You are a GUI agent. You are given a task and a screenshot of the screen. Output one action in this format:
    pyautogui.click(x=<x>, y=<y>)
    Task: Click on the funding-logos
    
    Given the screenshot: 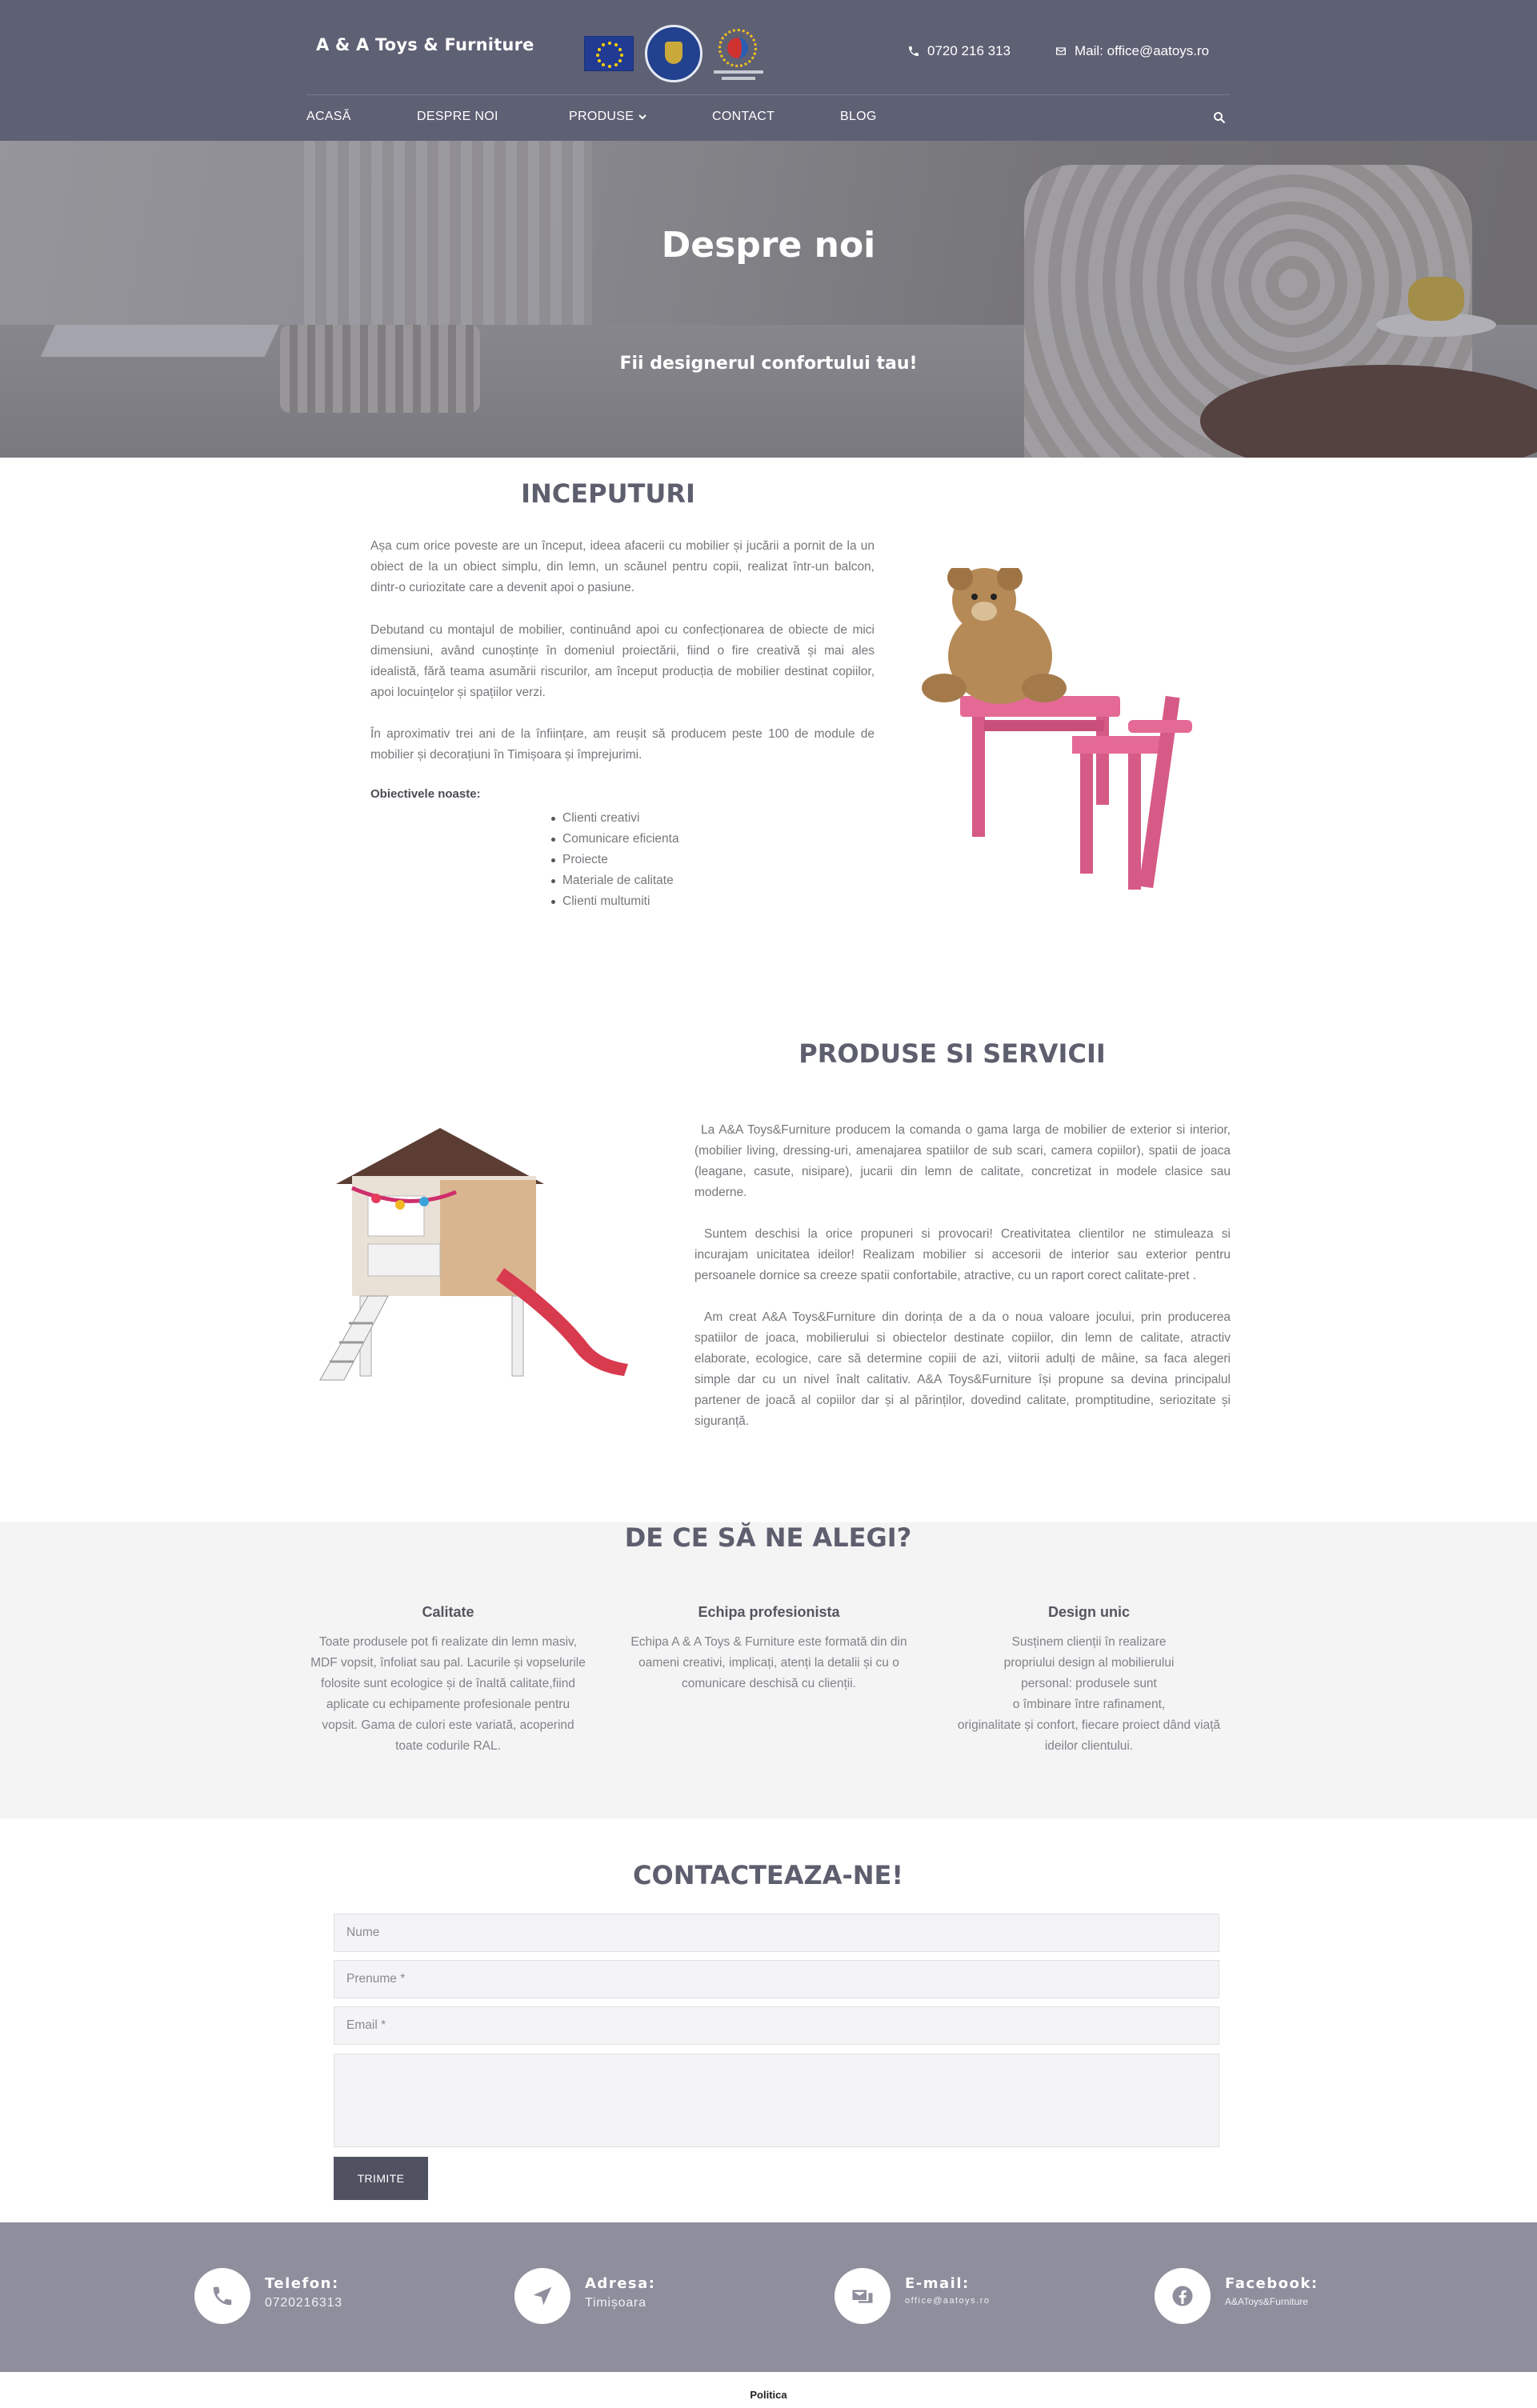 What is the action you would take?
    pyautogui.click(x=673, y=53)
    